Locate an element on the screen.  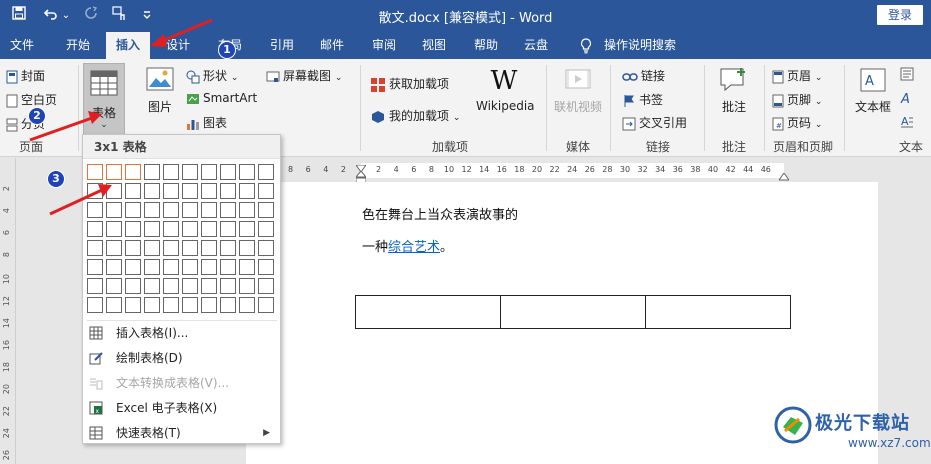
step-badge-3: 3 is located at coordinates (56, 179).